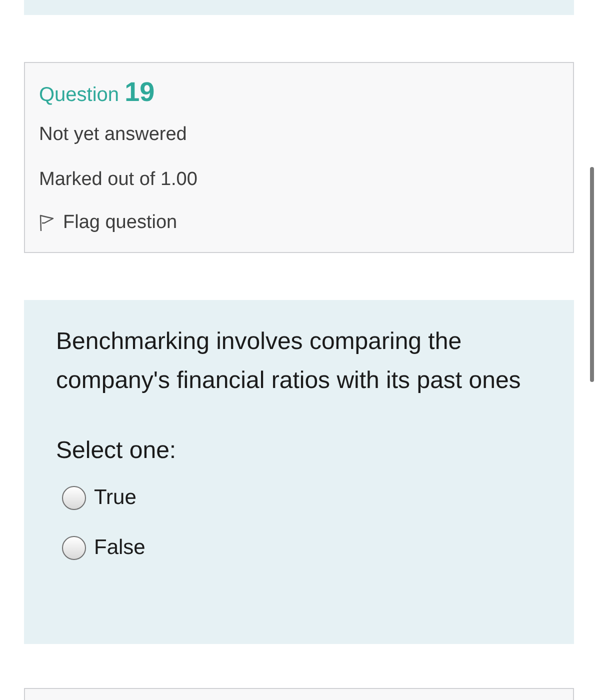  What do you see at coordinates (97, 93) in the screenshot?
I see `question-number: Question 19` at bounding box center [97, 93].